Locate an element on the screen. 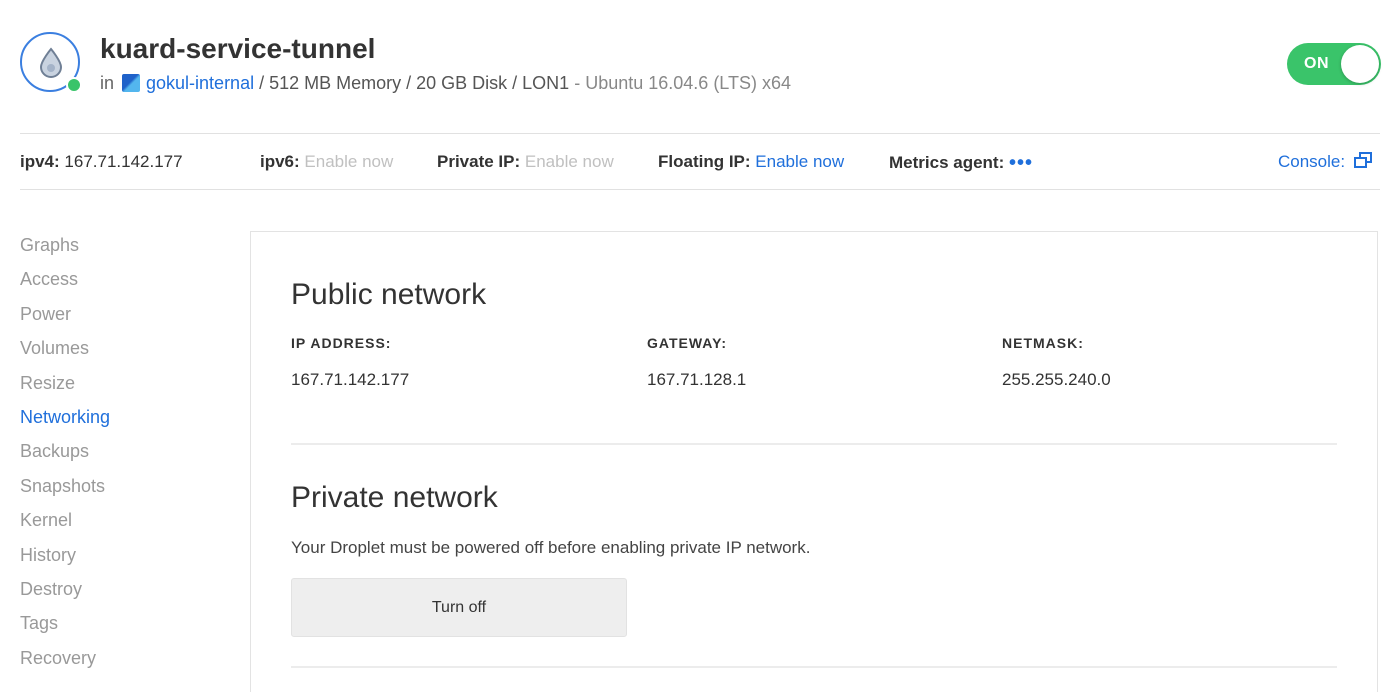  private-ip-label: Private IP: is located at coordinates (479, 161).